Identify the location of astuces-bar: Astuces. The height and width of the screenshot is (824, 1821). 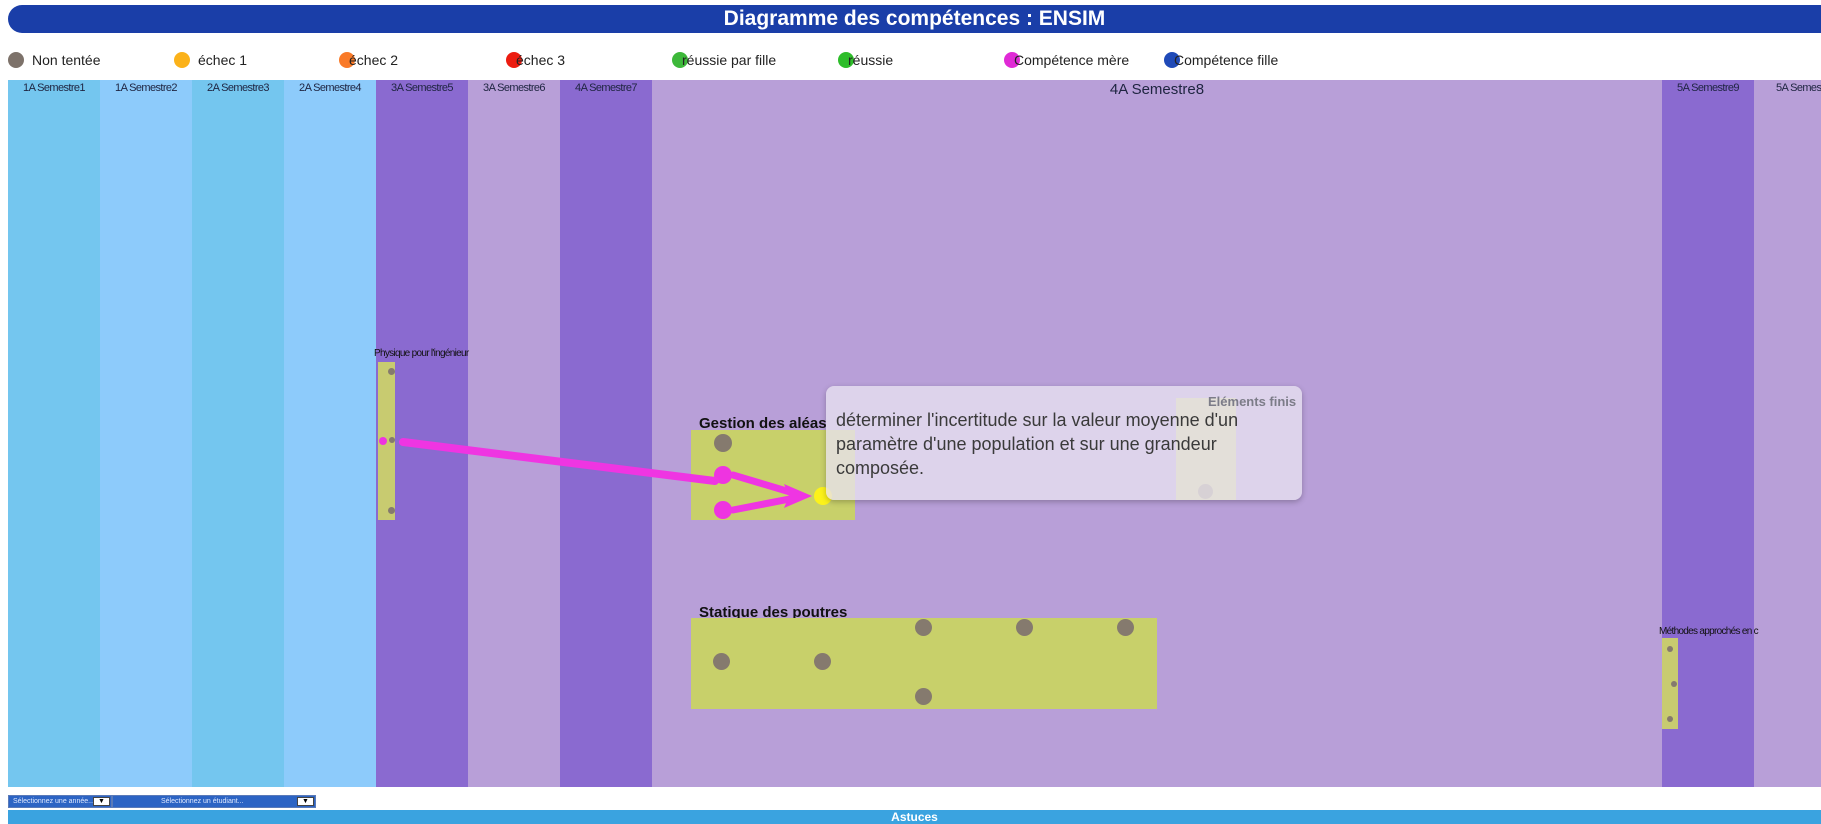
(914, 817).